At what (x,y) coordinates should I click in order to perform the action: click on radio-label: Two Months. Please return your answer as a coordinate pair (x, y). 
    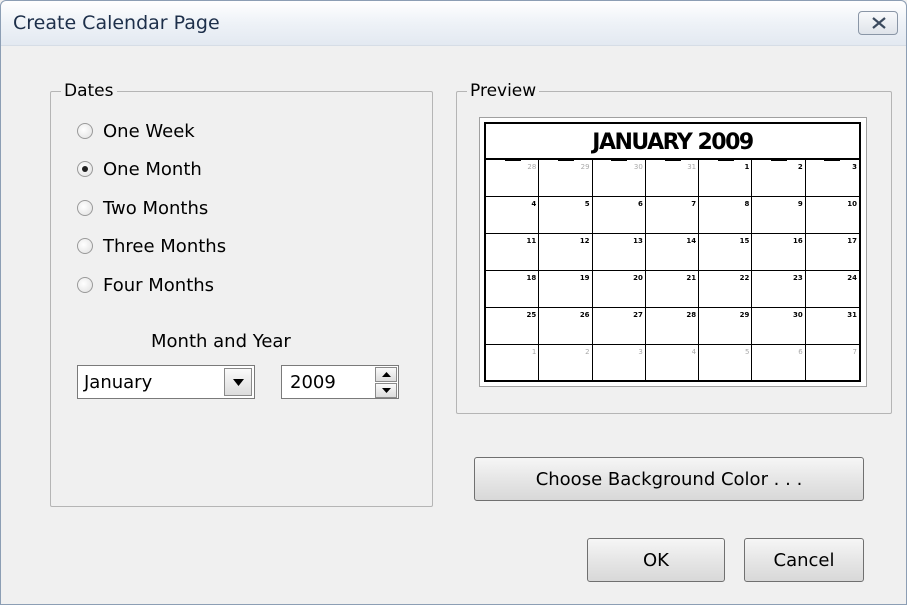
    Looking at the image, I should click on (156, 208).